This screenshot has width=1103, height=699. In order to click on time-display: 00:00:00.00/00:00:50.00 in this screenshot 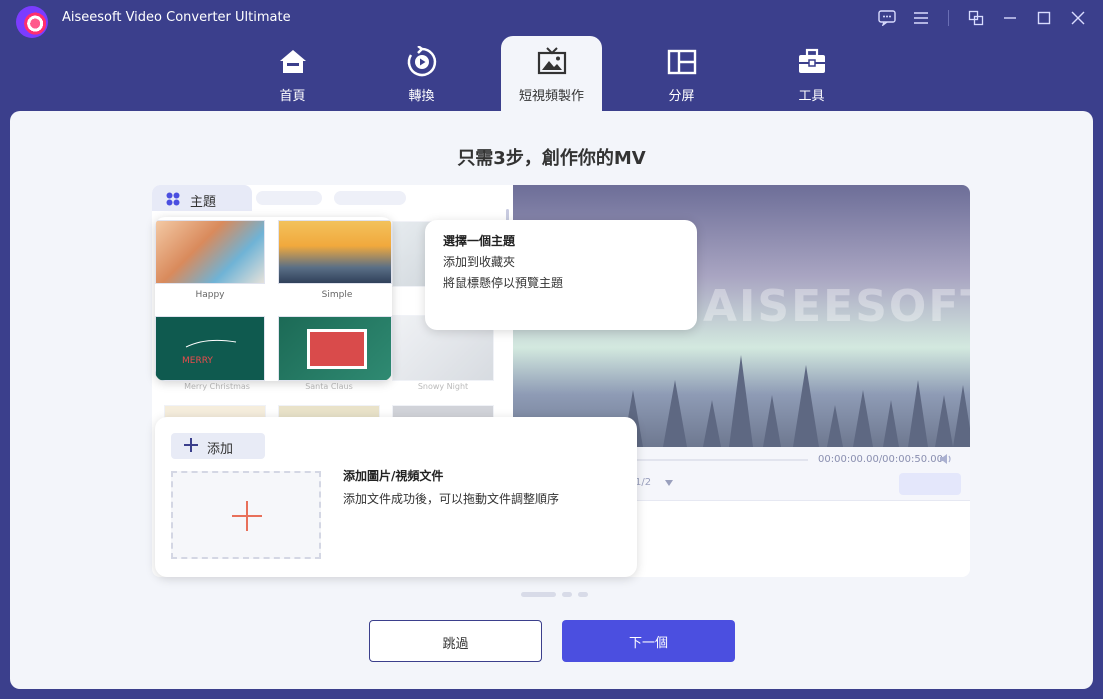, I will do `click(880, 459)`.